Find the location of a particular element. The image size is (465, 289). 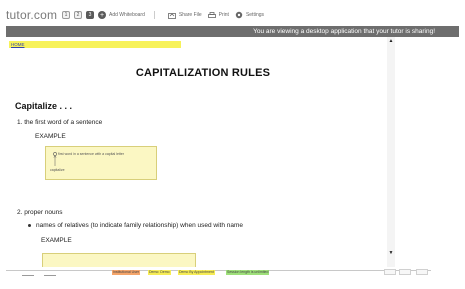

home-link: HOME is located at coordinates (95, 44).